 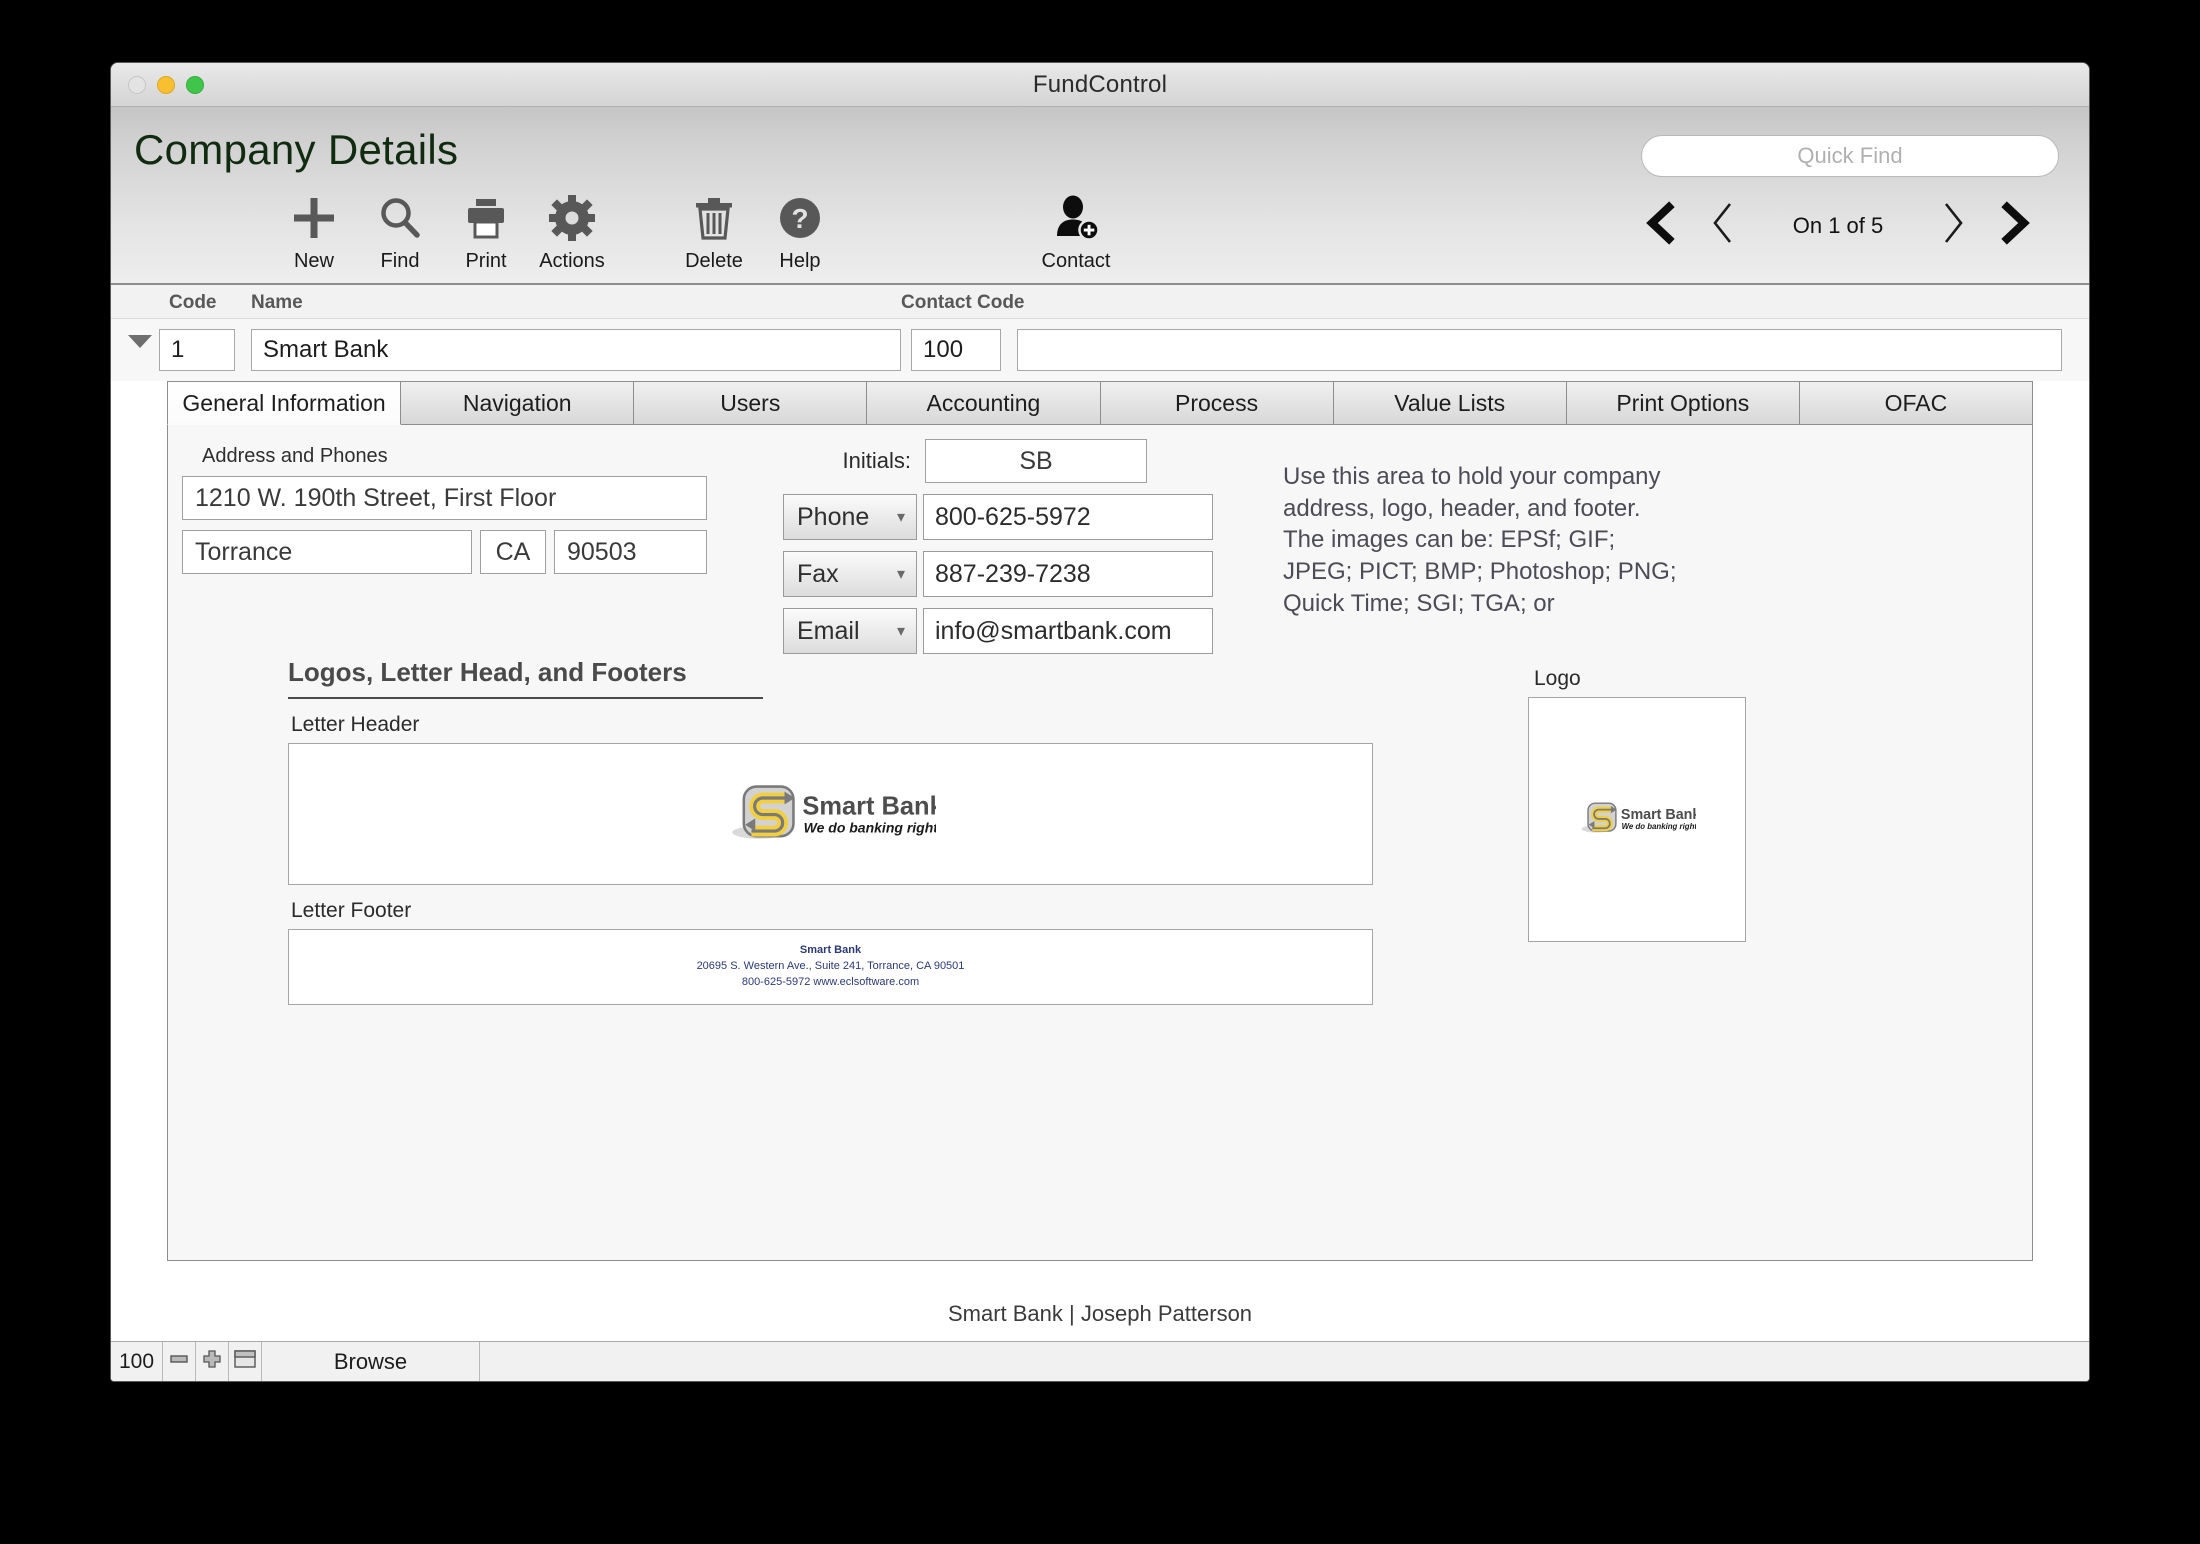 What do you see at coordinates (1100, 302) in the screenshot?
I see `record-column-headers: Code Name Contact Code` at bounding box center [1100, 302].